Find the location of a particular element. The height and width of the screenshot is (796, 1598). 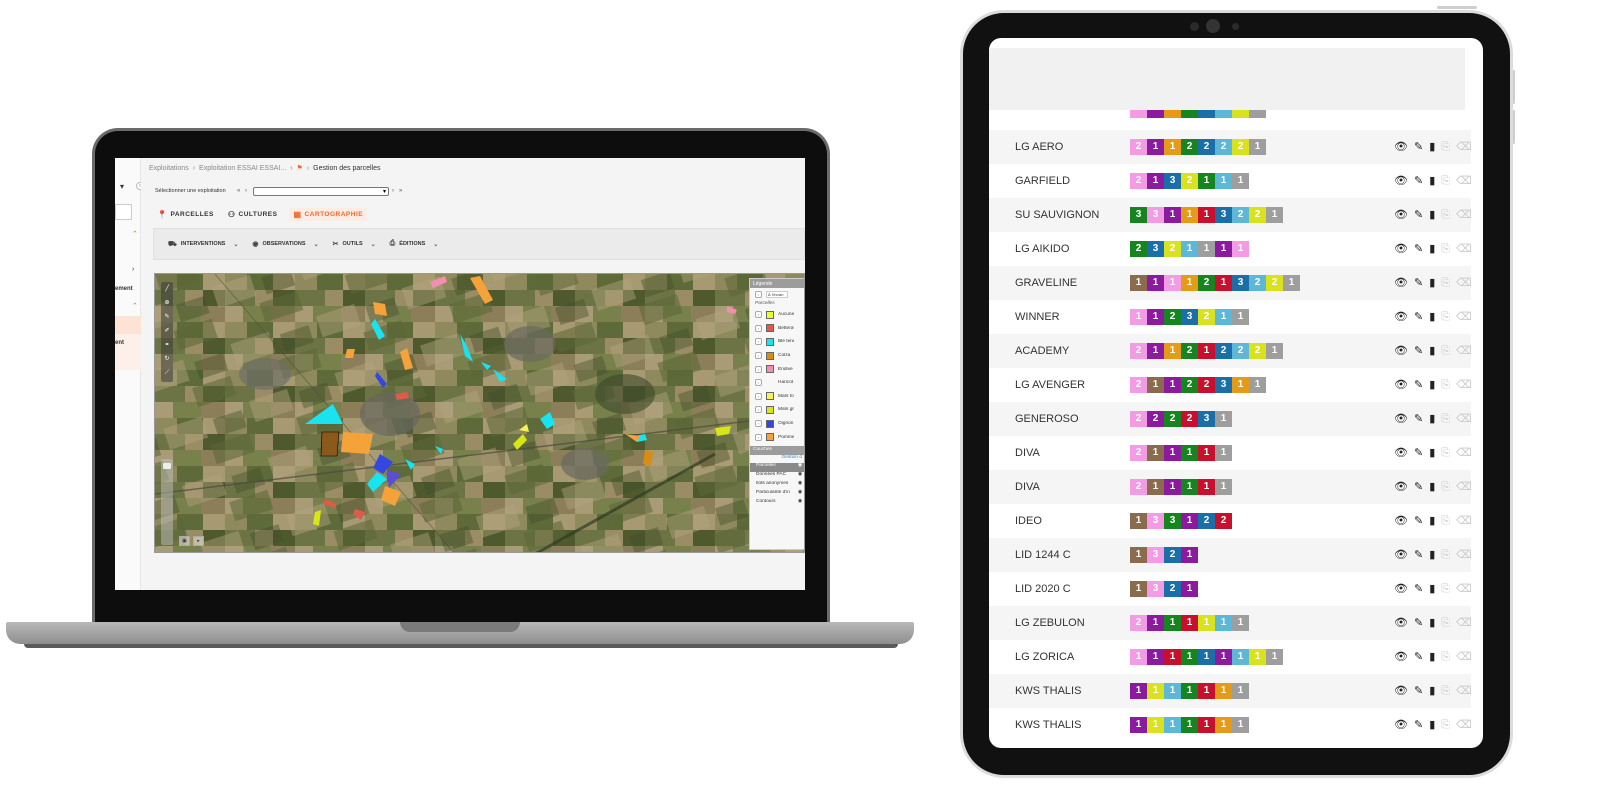

binoculars-icon: ⚭ is located at coordinates (167, 345).